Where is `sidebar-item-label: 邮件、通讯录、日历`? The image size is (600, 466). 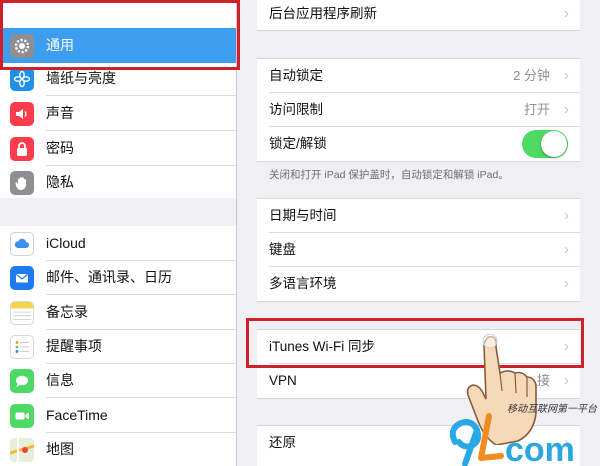 sidebar-item-label: 邮件、通讯录、日历 is located at coordinates (109, 277).